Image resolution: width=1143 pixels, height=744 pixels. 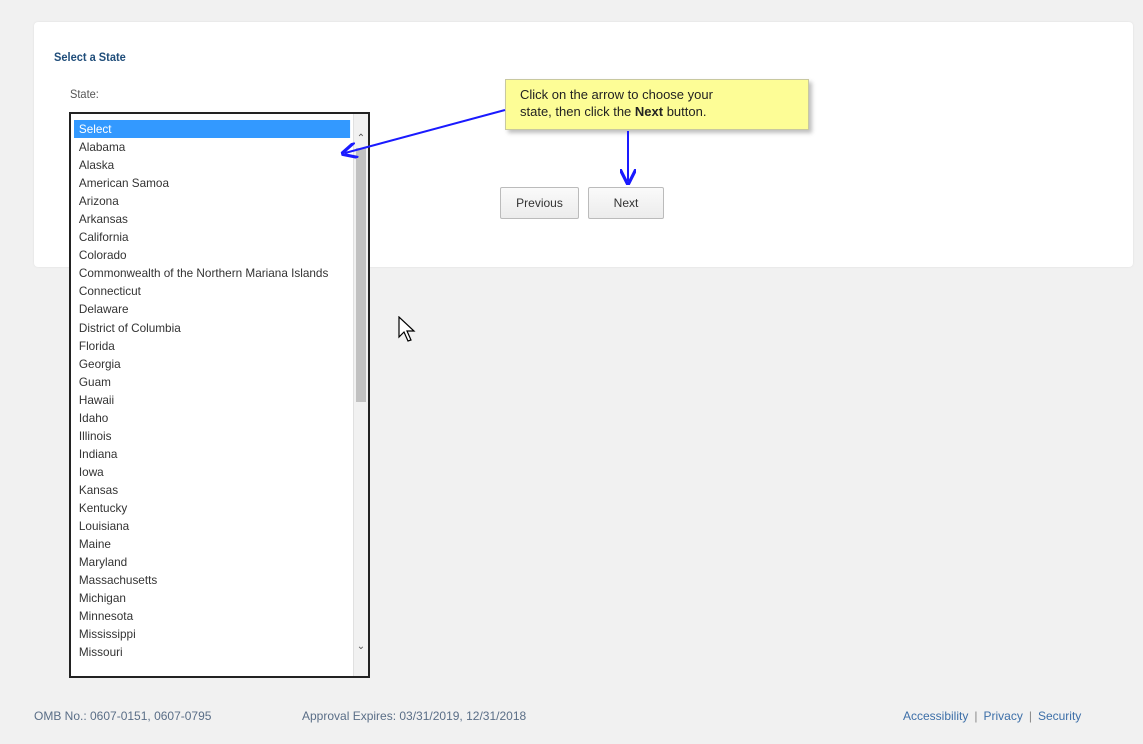 What do you see at coordinates (361, 139) in the screenshot?
I see `chevron-up-icon: ⌃` at bounding box center [361, 139].